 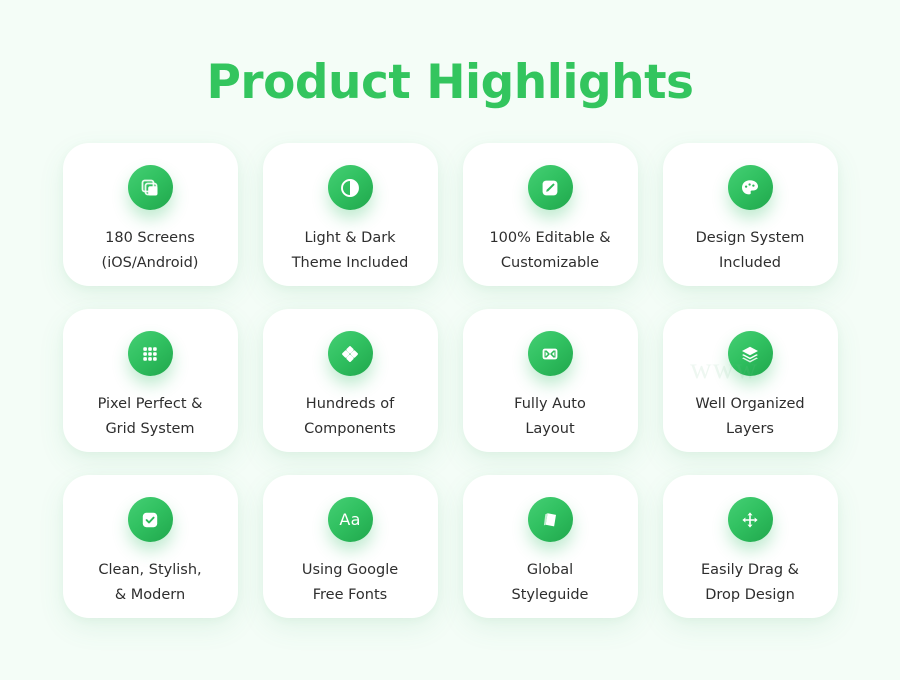 What do you see at coordinates (350, 380) in the screenshot?
I see `highlight-card: Hundreds of Components` at bounding box center [350, 380].